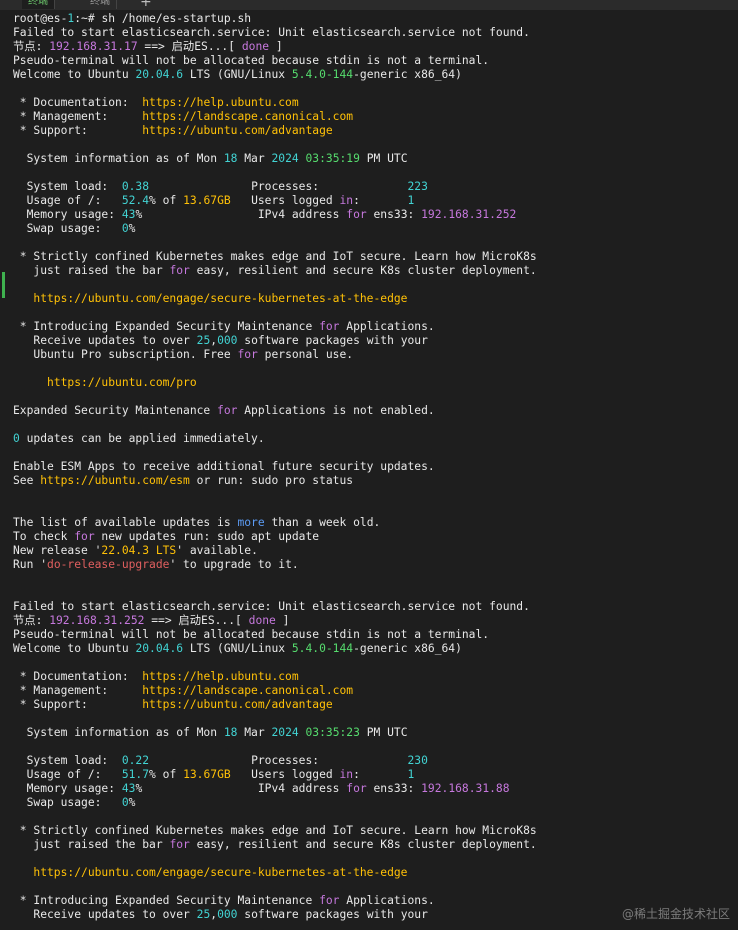  Describe the element at coordinates (417, 186) in the screenshot. I see `terminal-text: 223` at that location.